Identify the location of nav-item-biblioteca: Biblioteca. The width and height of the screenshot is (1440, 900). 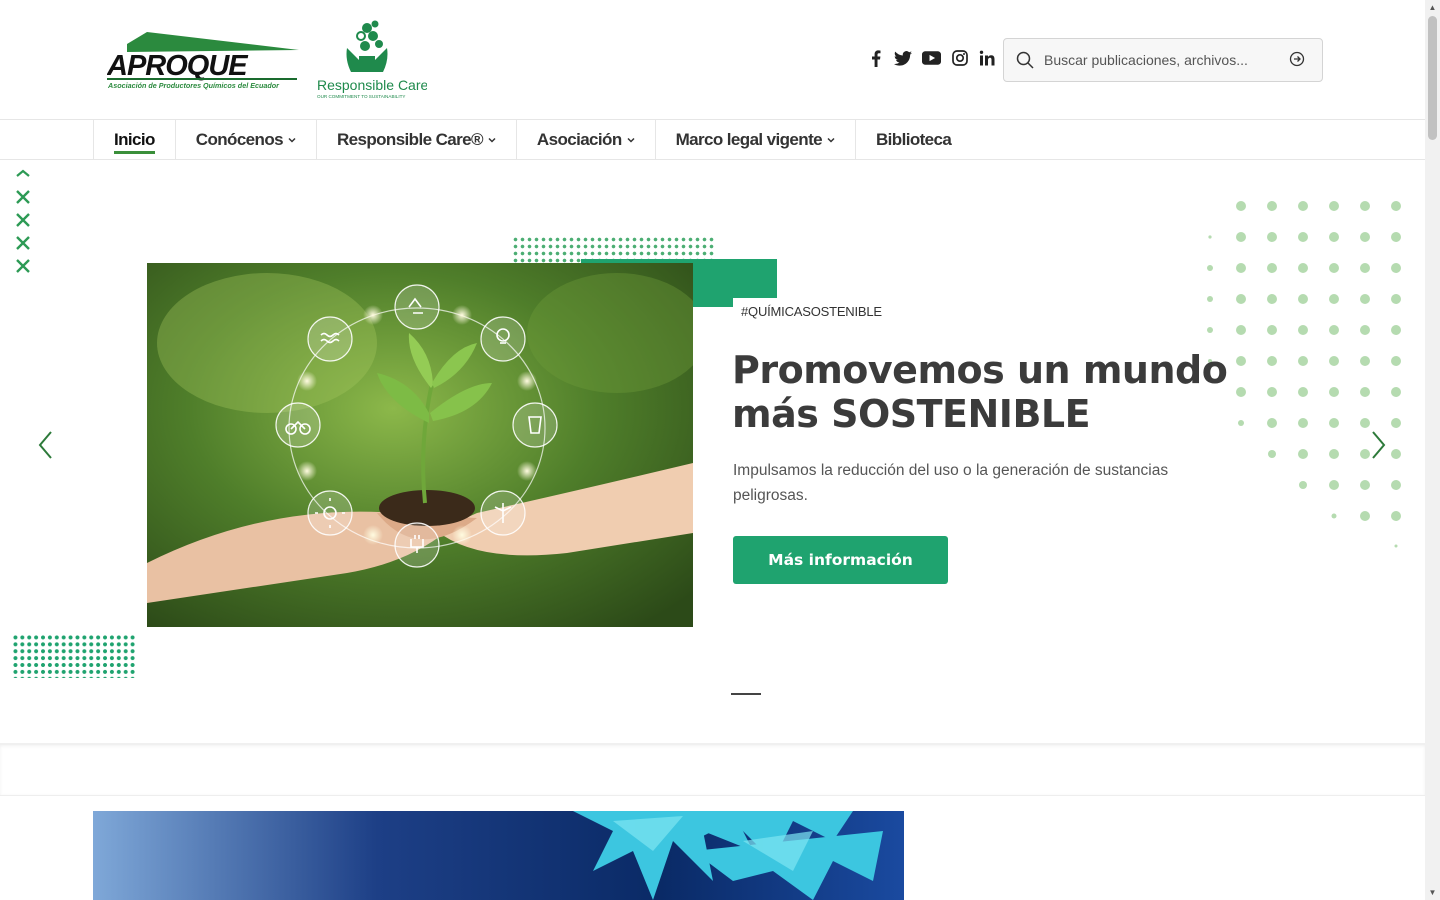
(912, 140).